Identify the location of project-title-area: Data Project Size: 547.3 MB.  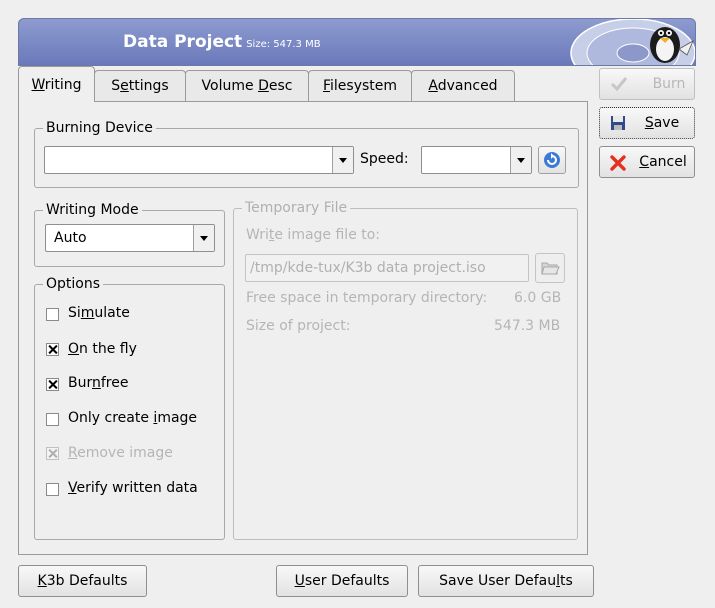
(222, 42).